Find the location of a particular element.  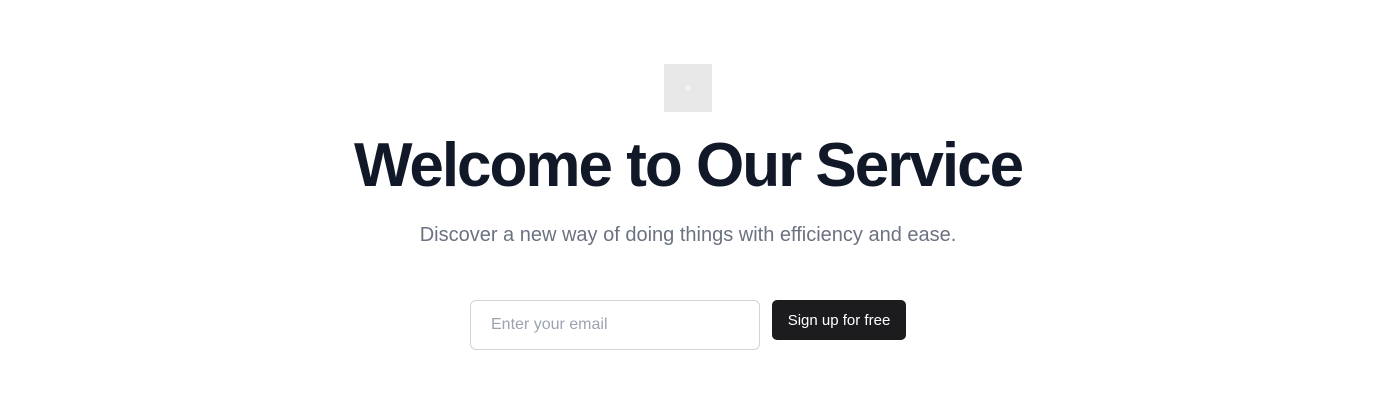

signup-form: Sign up for free is located at coordinates (688, 325).